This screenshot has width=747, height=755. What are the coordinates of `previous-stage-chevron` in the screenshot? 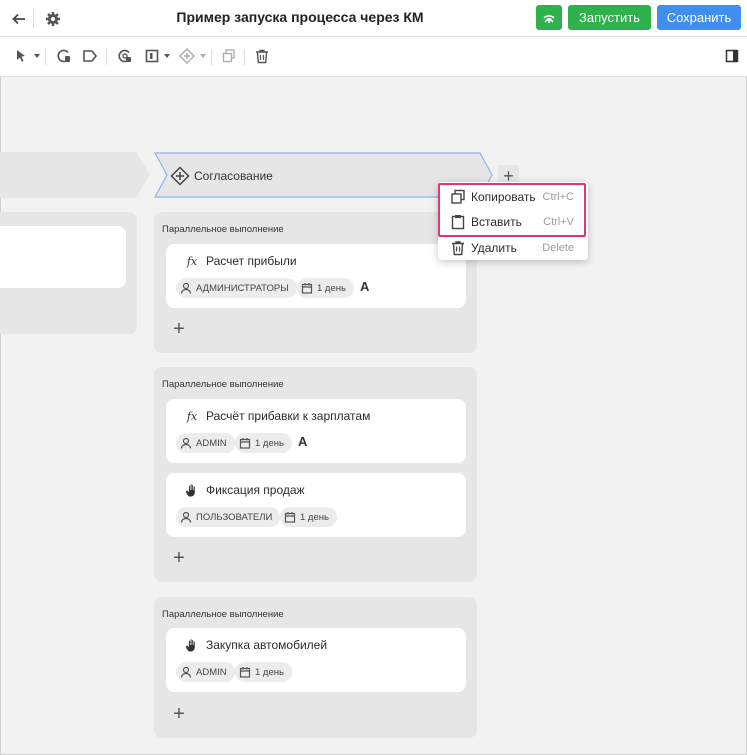 It's located at (75, 175).